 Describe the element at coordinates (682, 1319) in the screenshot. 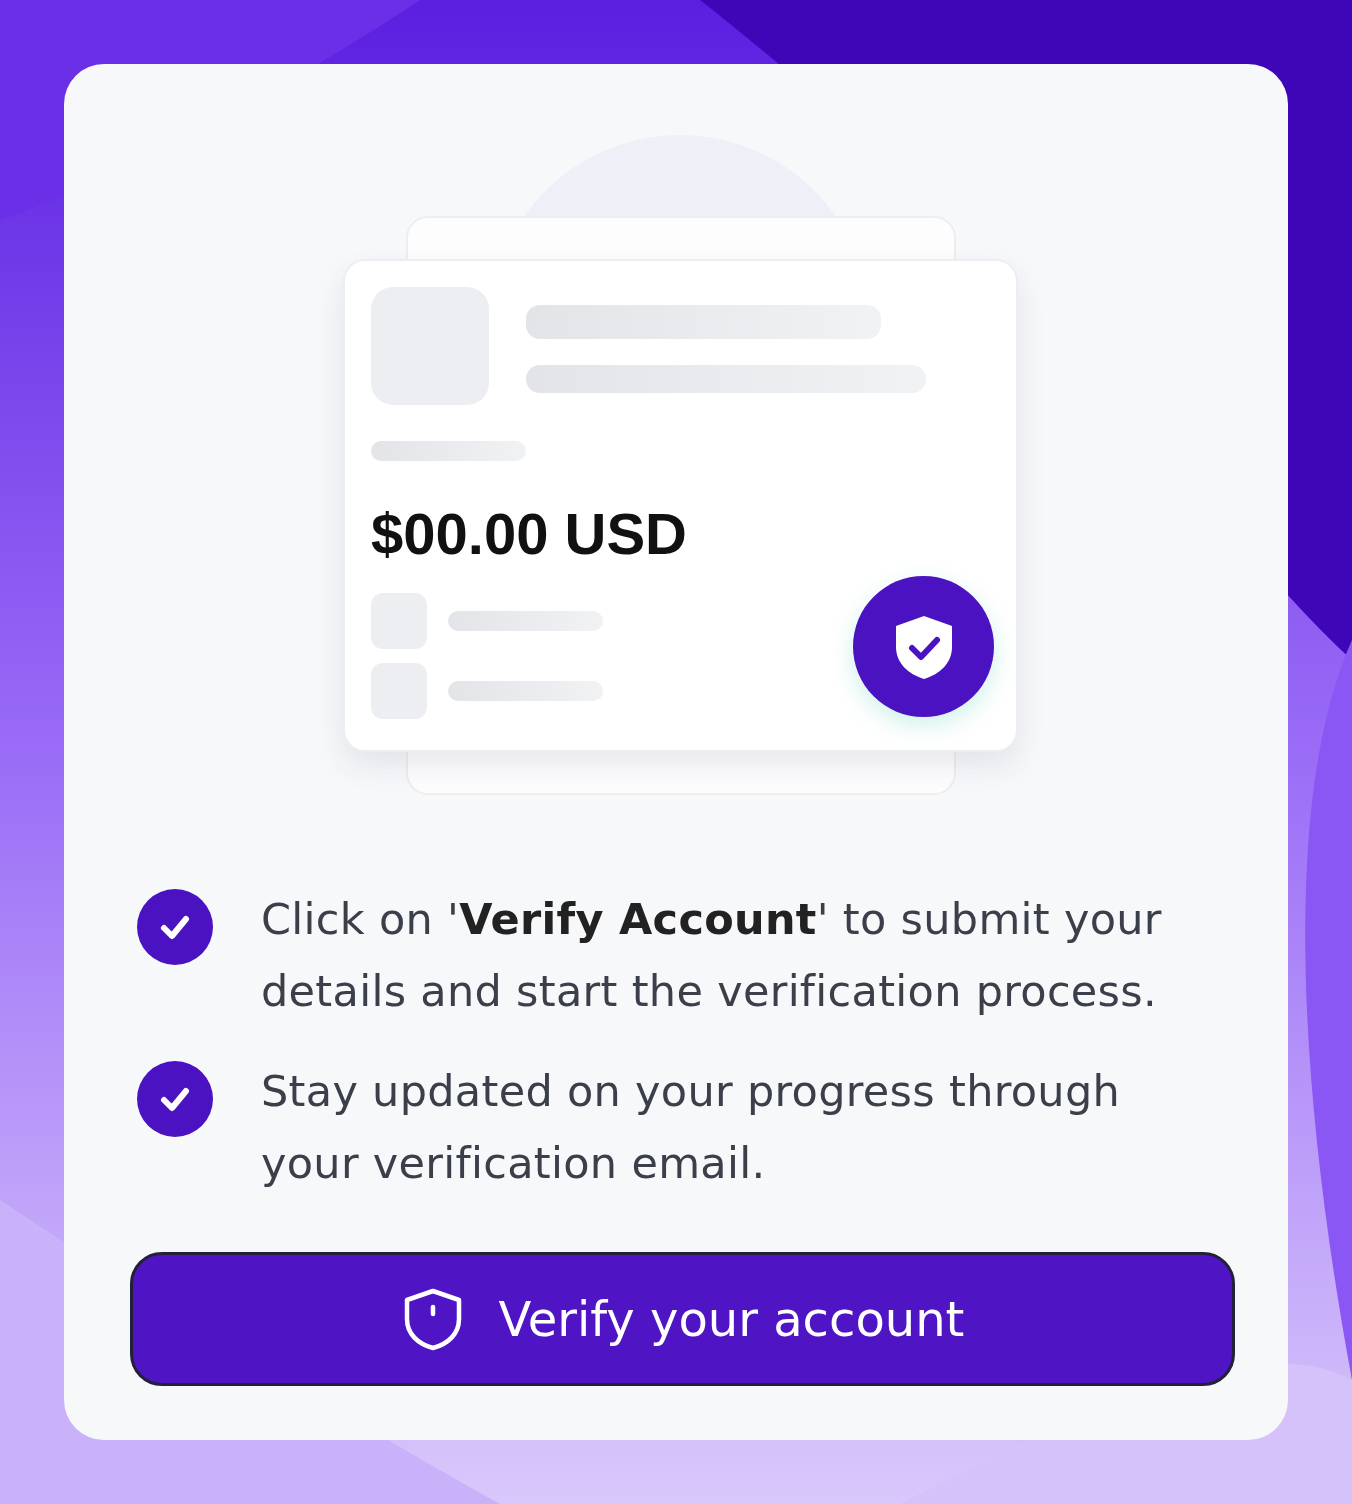

I see `verify-button: Verify your account` at that location.